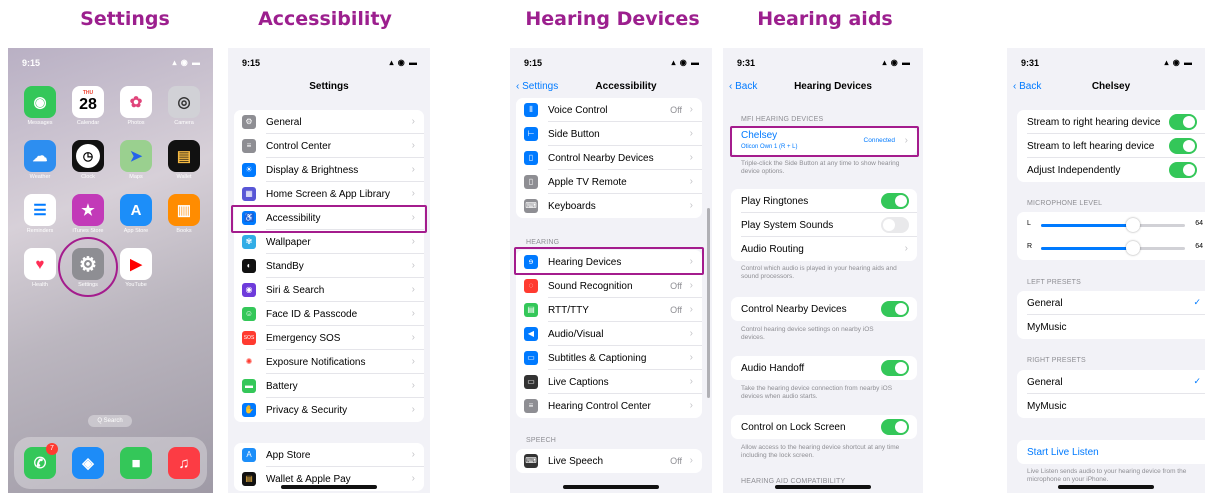  I want to click on settings-item-label: Battery, so click(282, 386).